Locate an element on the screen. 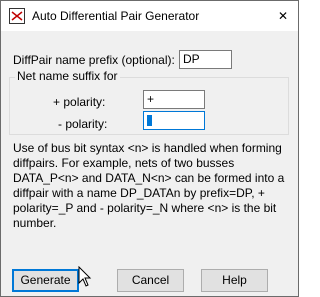 The image size is (320, 297). text-selection-caret is located at coordinates (149, 120).